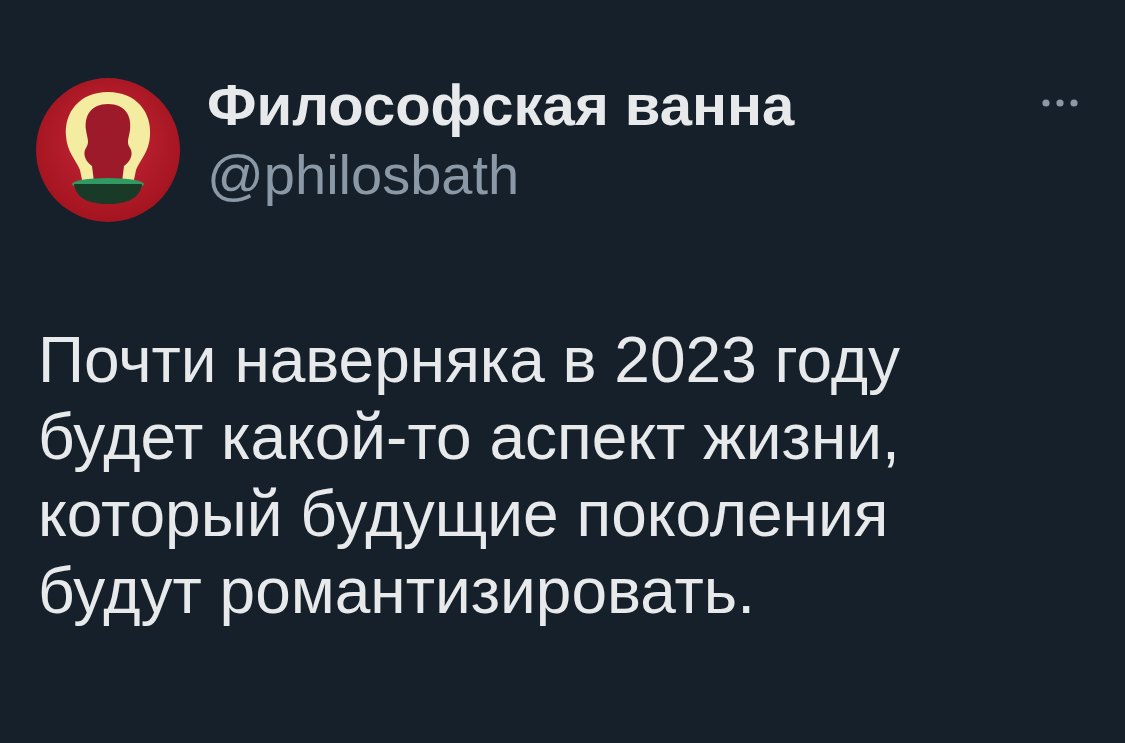 This screenshot has width=1125, height=743. What do you see at coordinates (501, 175) in the screenshot?
I see `author-handle: @philosbath` at bounding box center [501, 175].